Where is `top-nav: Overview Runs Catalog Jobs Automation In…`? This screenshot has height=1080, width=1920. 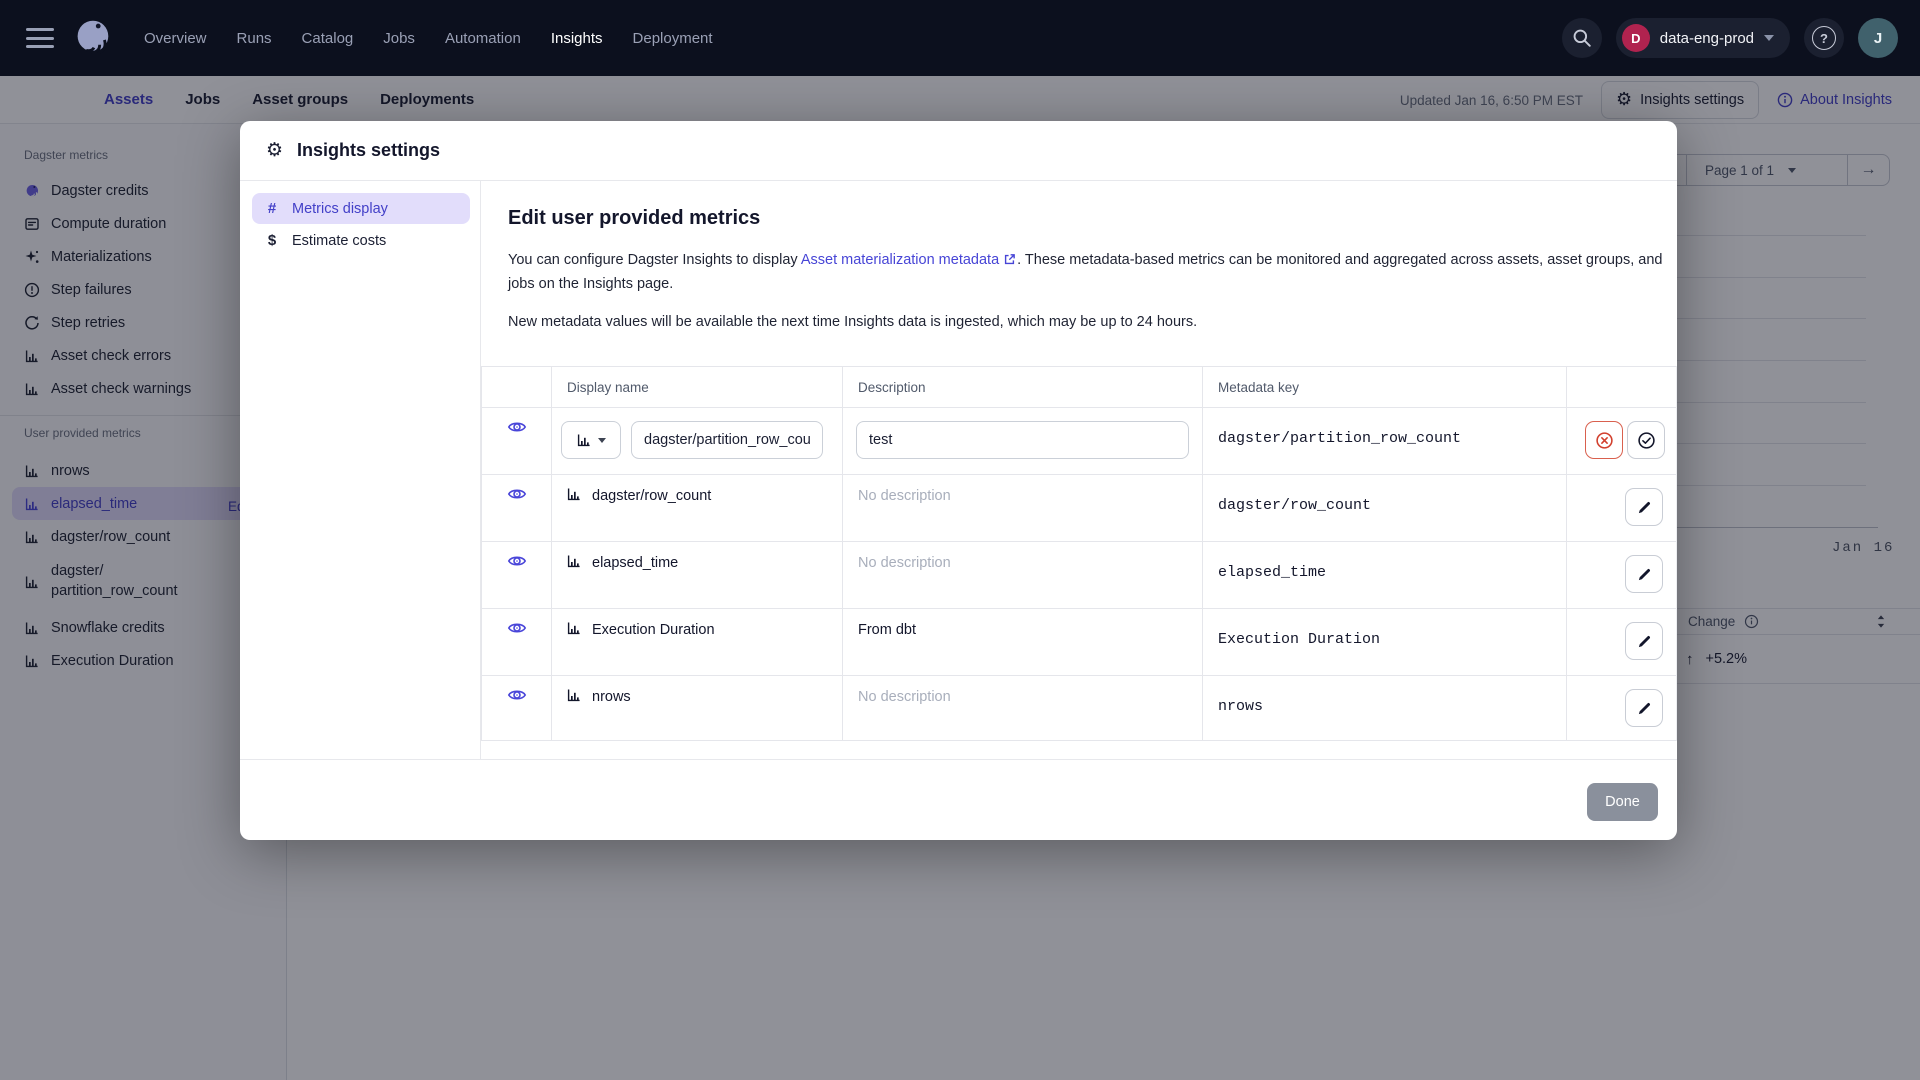
top-nav: Overview Runs Catalog Jobs Automation In… is located at coordinates (960, 38).